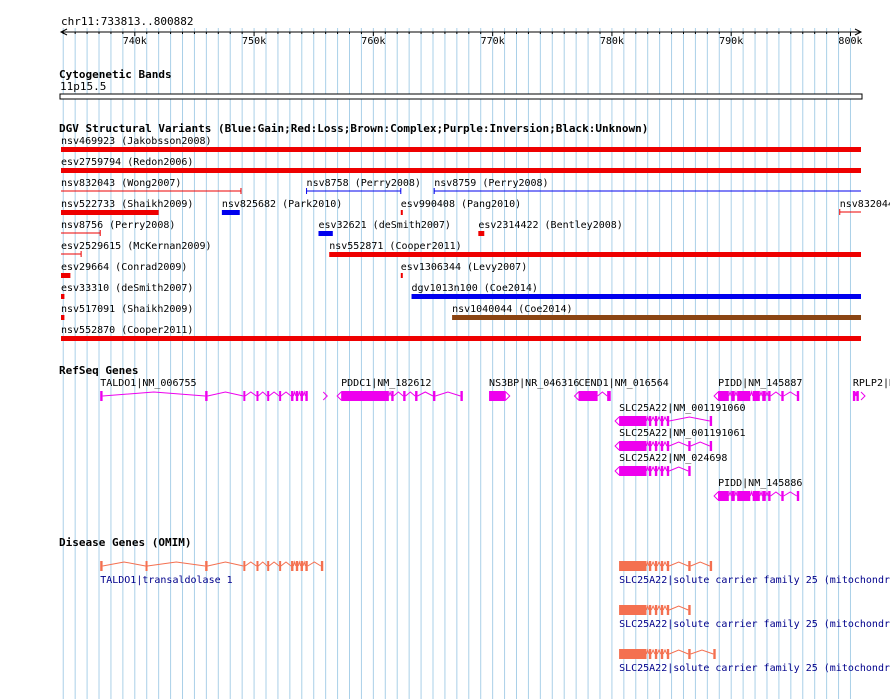 This screenshot has height=699, width=890. Describe the element at coordinates (680, 439) in the screenshot. I see `refseq-gene: SLC25A22|NM_001191061` at that location.